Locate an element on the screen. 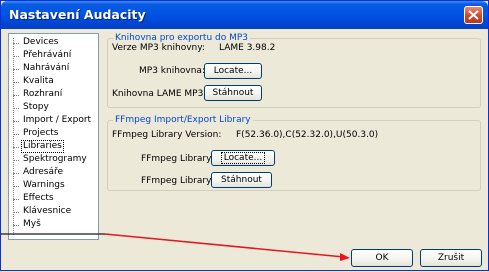 This screenshot has width=489, height=272. sidebar-item-label: Import / Export is located at coordinates (57, 120).